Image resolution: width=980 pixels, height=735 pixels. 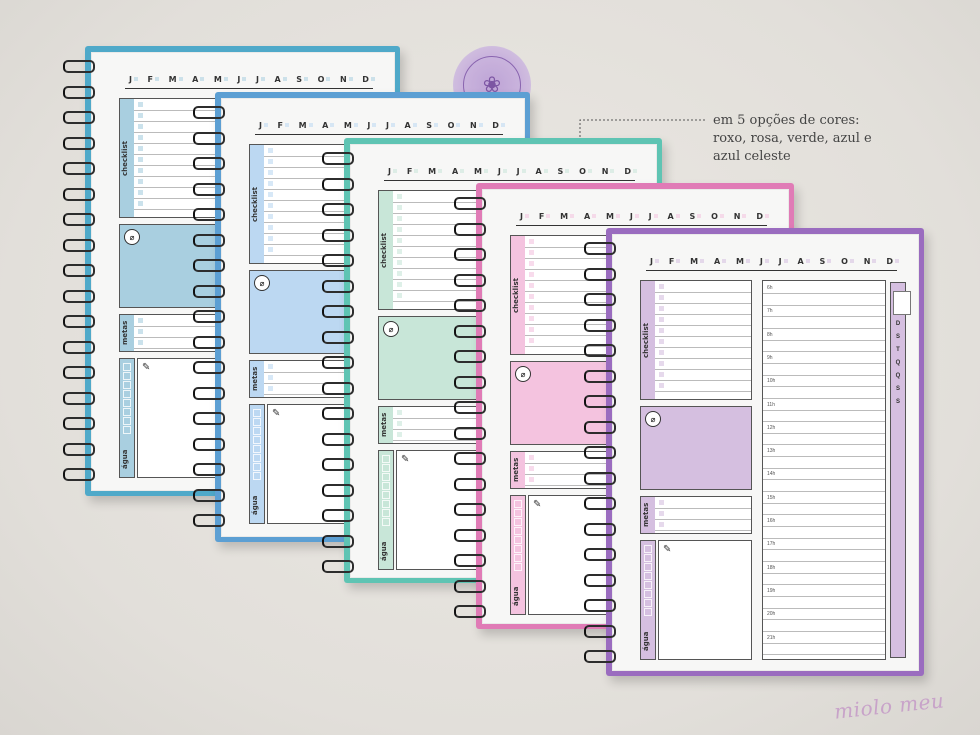 I want to click on weekday-letter: T, so click(x=898, y=350).